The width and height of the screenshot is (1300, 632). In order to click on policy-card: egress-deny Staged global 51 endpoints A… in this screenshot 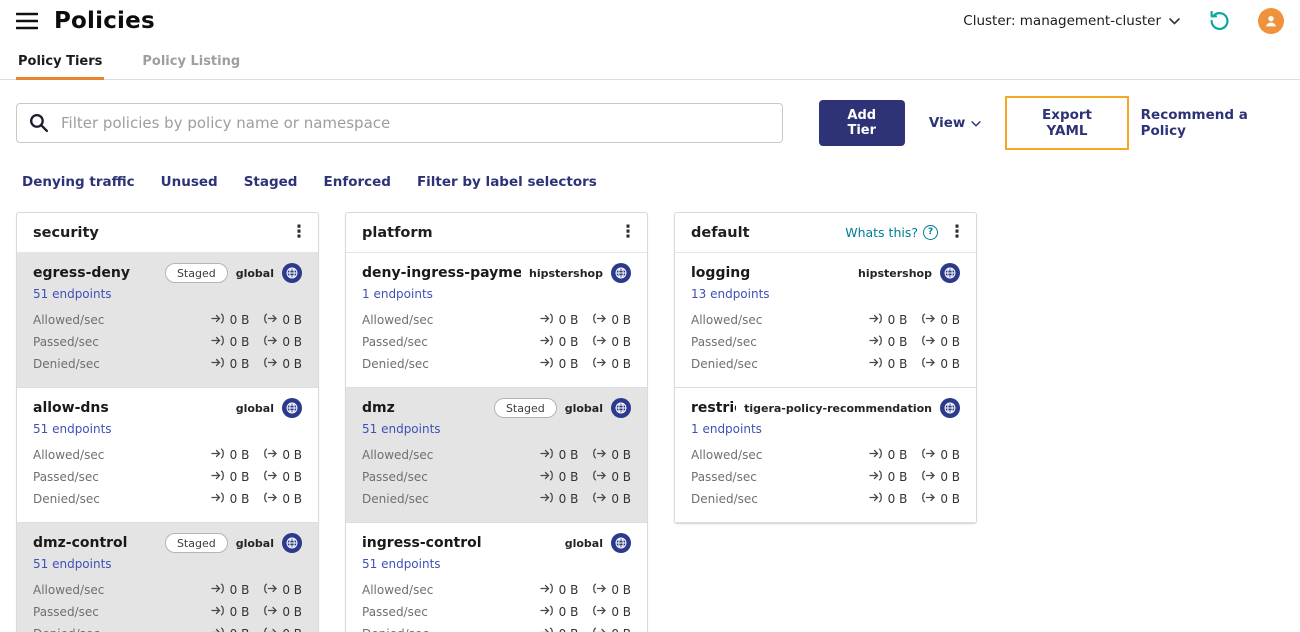, I will do `click(167, 320)`.